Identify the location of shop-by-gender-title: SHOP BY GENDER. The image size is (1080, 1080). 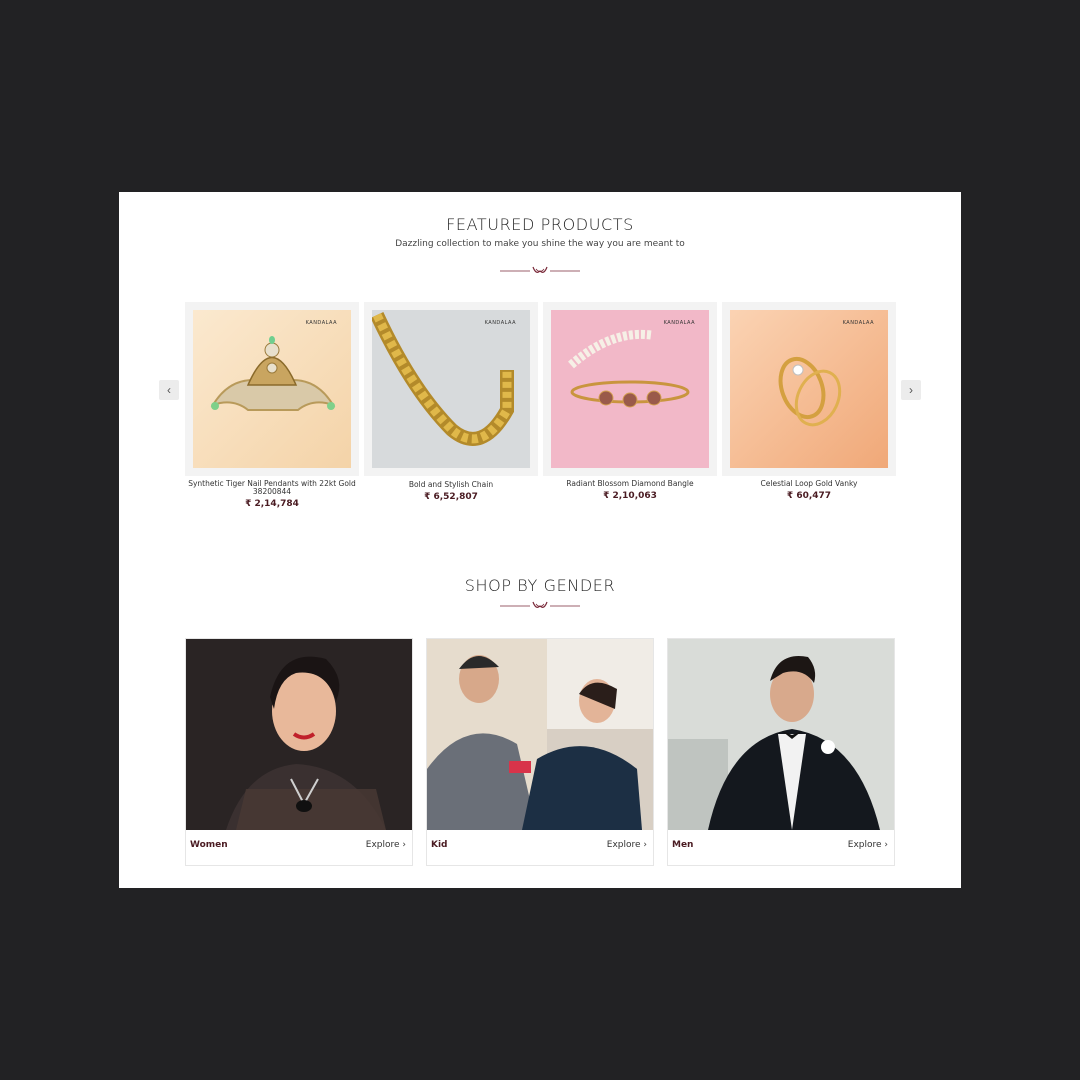
(540, 585).